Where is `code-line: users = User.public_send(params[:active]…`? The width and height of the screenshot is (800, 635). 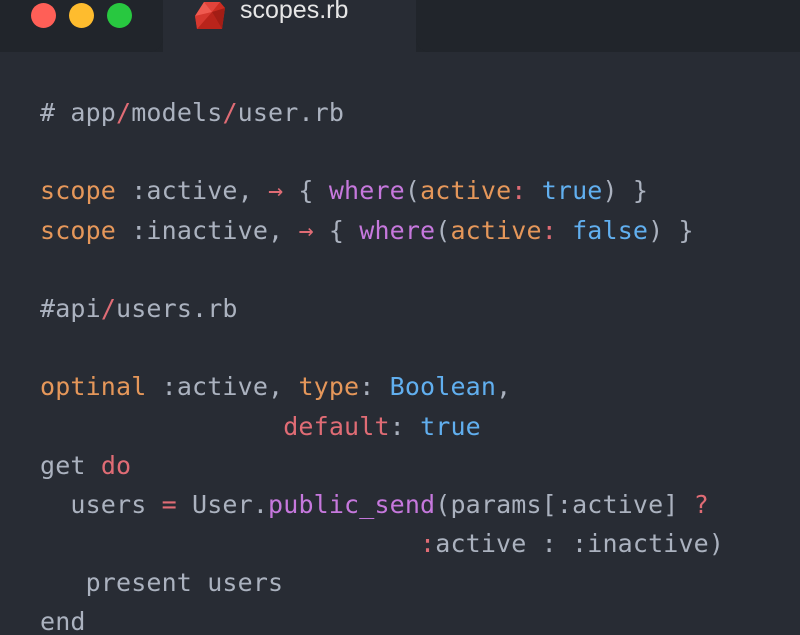
code-line: users = User.public_send(params[:active]… is located at coordinates (382, 504).